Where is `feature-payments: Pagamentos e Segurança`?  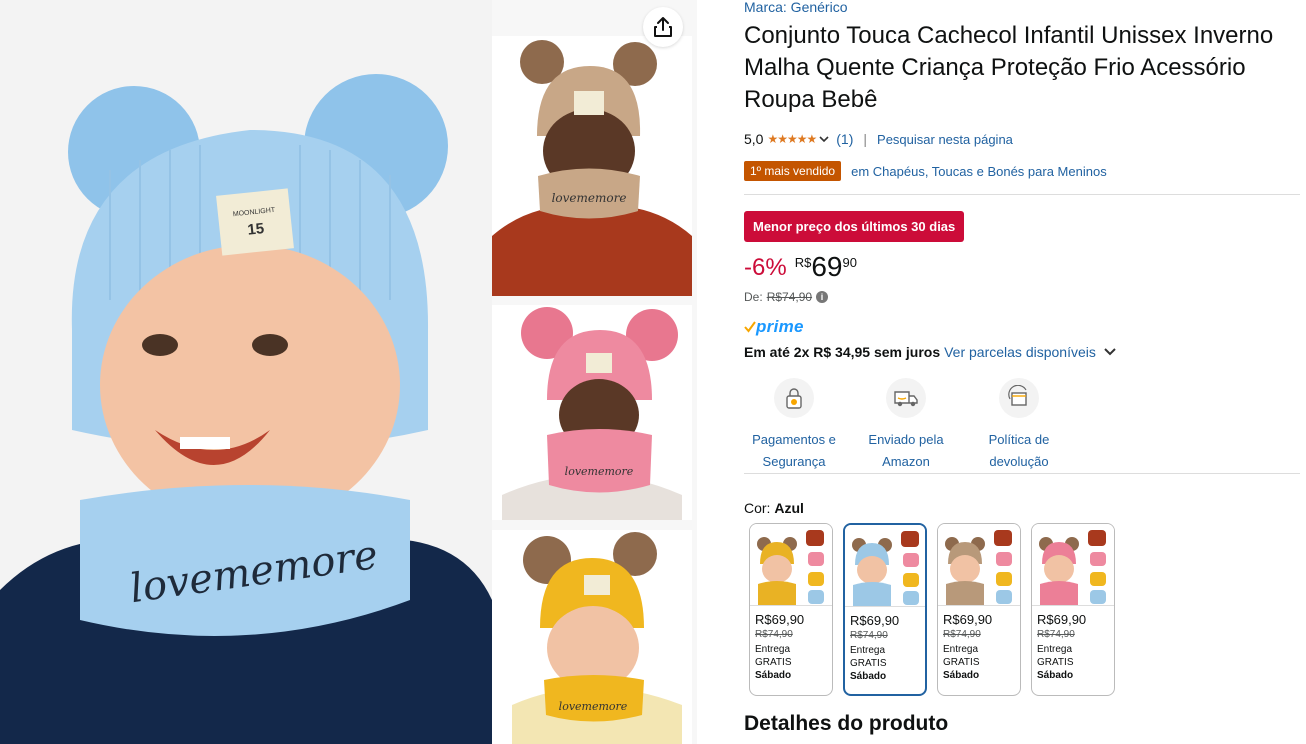
feature-payments: Pagamentos e Segurança is located at coordinates (794, 425).